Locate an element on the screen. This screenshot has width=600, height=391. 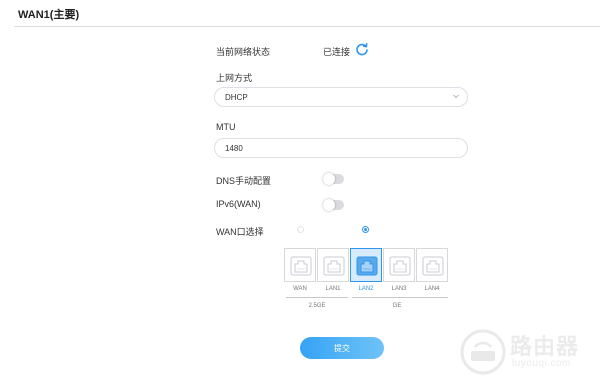
connection-type-value: DHCP is located at coordinates (236, 97).